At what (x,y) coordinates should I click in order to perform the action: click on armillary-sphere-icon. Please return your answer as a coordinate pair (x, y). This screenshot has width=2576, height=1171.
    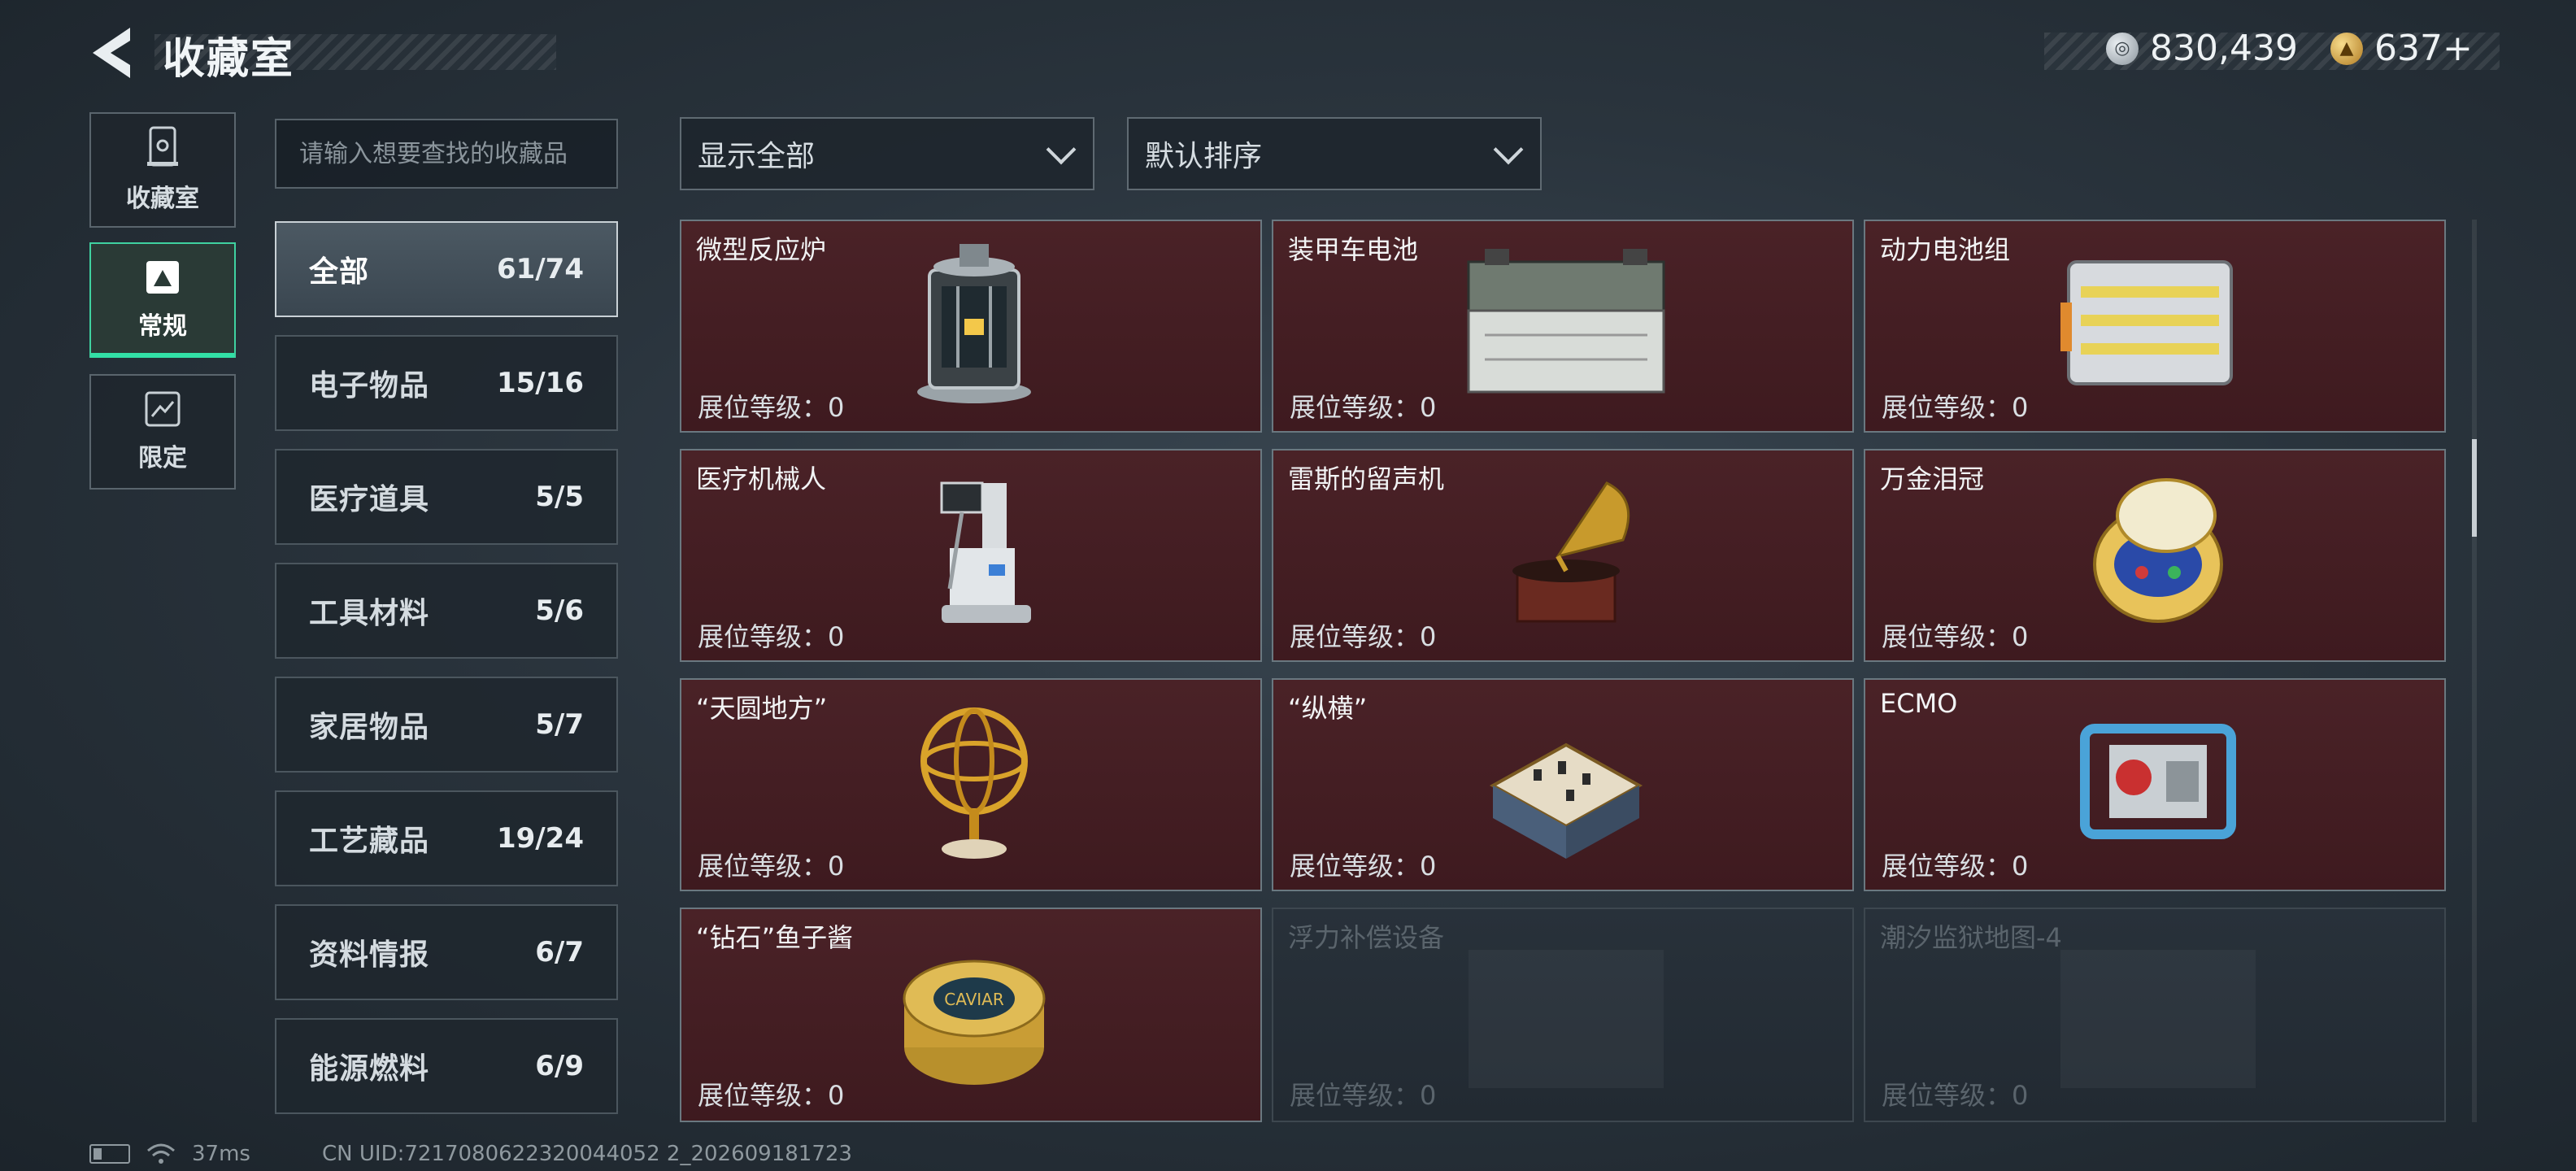
    Looking at the image, I should click on (974, 783).